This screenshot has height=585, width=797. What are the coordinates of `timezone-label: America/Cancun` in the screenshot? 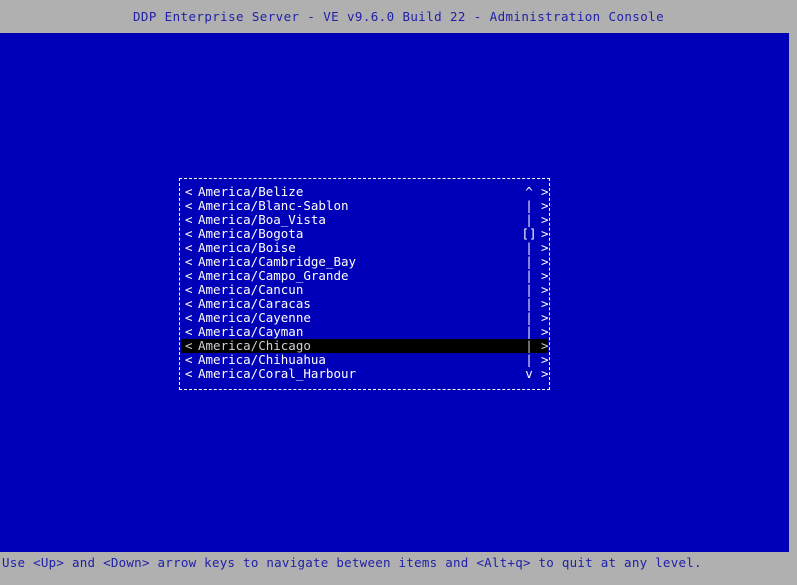 It's located at (251, 289).